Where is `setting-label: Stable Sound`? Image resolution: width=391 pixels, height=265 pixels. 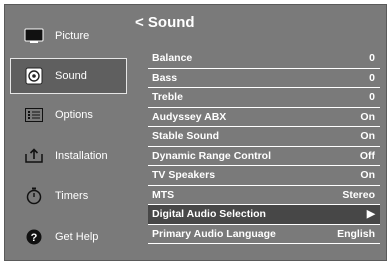 setting-label: Stable Sound is located at coordinates (186, 136).